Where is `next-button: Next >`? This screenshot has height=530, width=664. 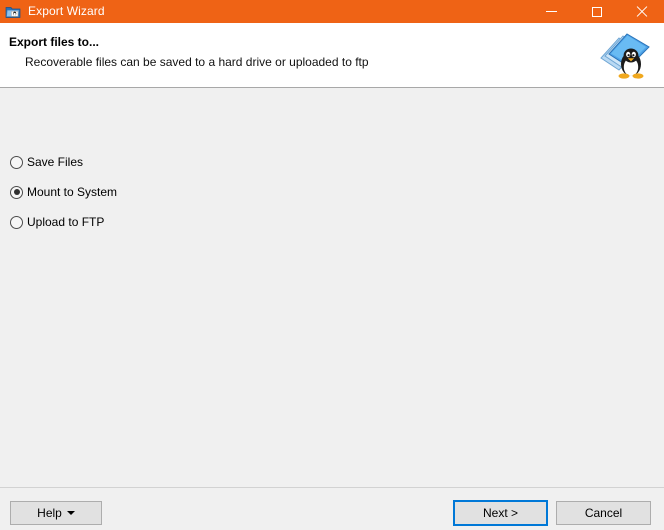 next-button: Next > is located at coordinates (500, 513).